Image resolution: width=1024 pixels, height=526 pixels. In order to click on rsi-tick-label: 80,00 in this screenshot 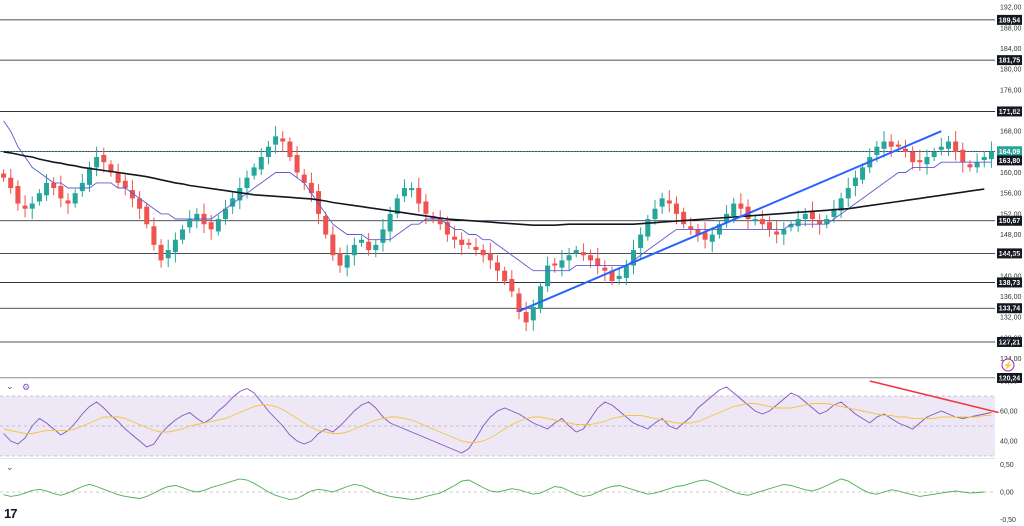, I will do `click(1009, 382)`.